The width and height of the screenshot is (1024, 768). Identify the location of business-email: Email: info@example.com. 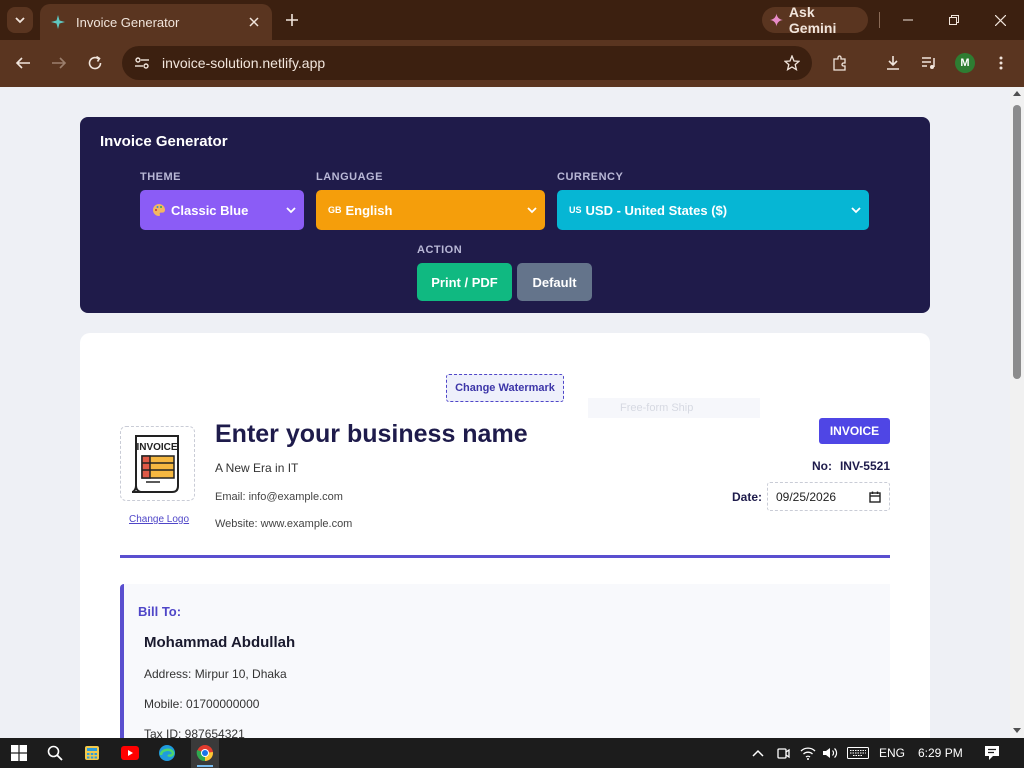
(279, 497).